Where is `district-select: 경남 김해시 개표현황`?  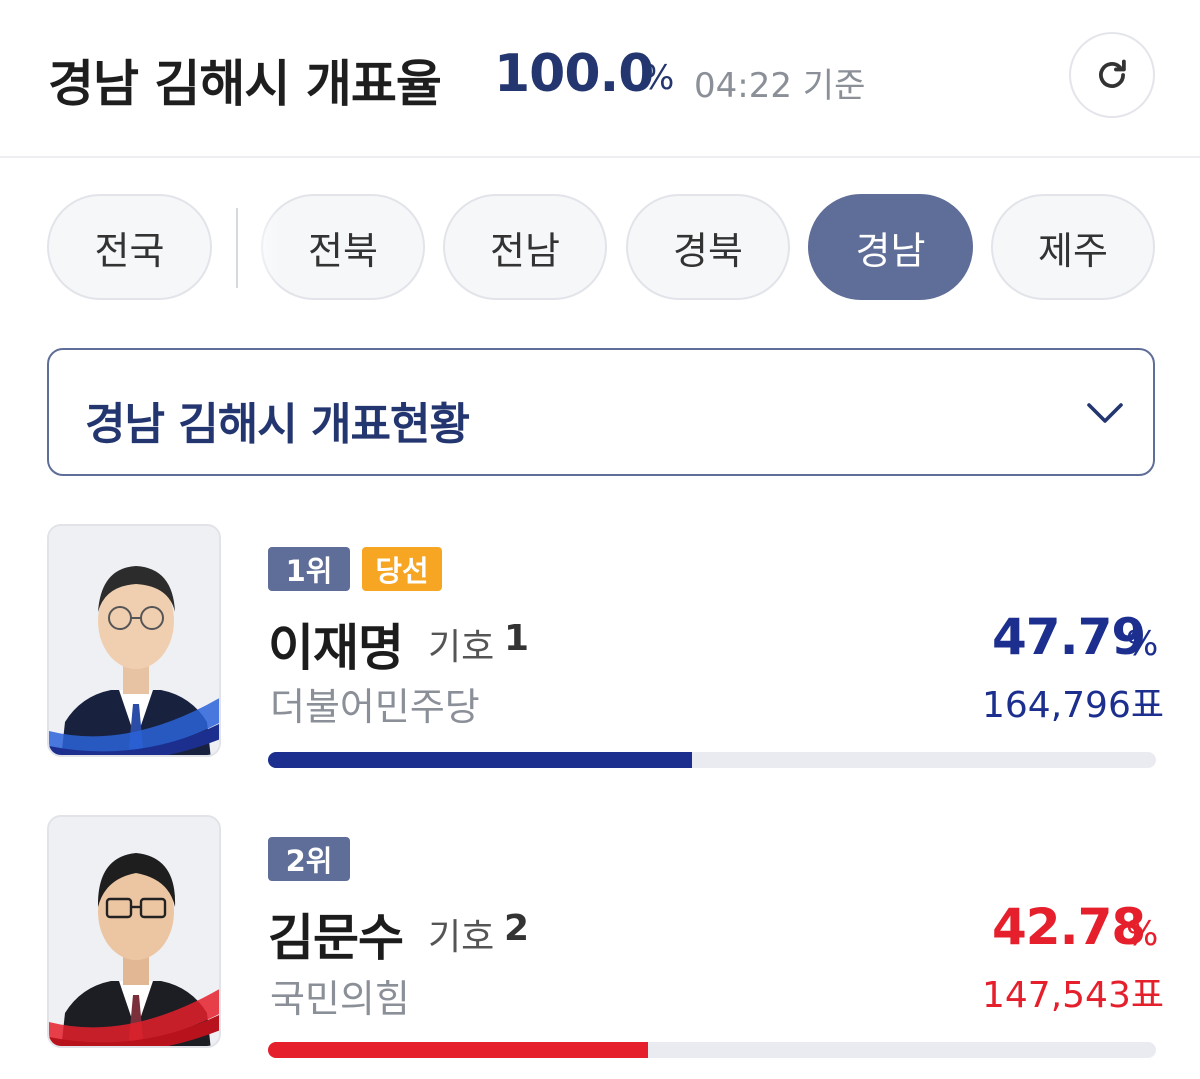 district-select: 경남 김해시 개표현황 is located at coordinates (601, 412).